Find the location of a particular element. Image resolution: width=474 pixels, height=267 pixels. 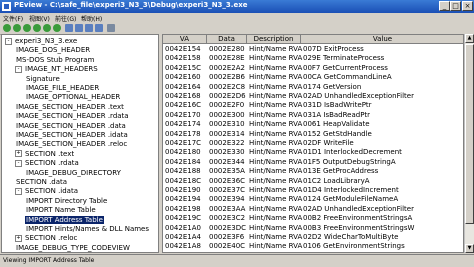

tree-item-label: IMAGE_DEBUG_DIRECTORY is located at coordinates (73, 172).